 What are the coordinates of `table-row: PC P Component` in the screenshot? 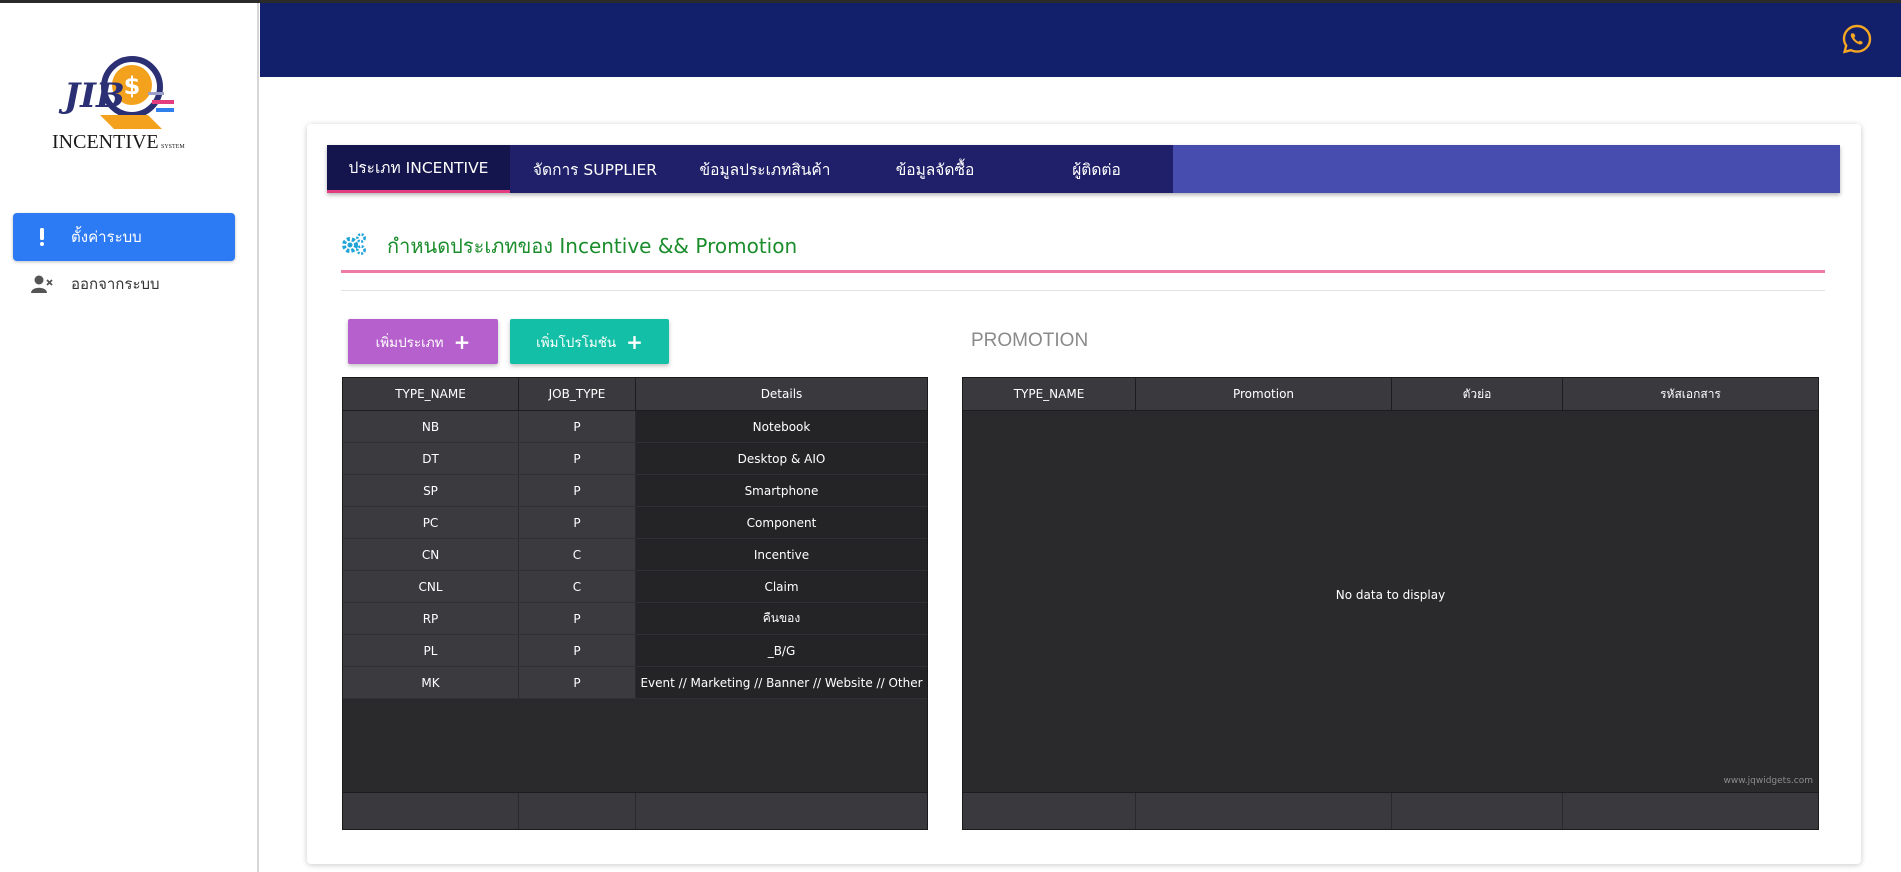 It's located at (635, 523).